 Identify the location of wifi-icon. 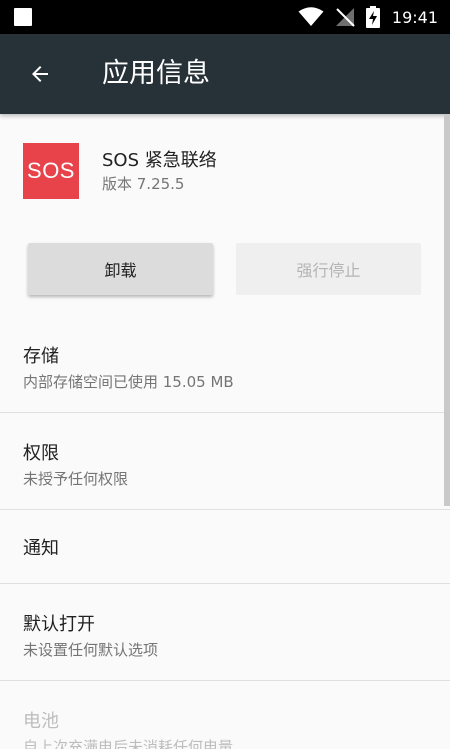
(311, 16).